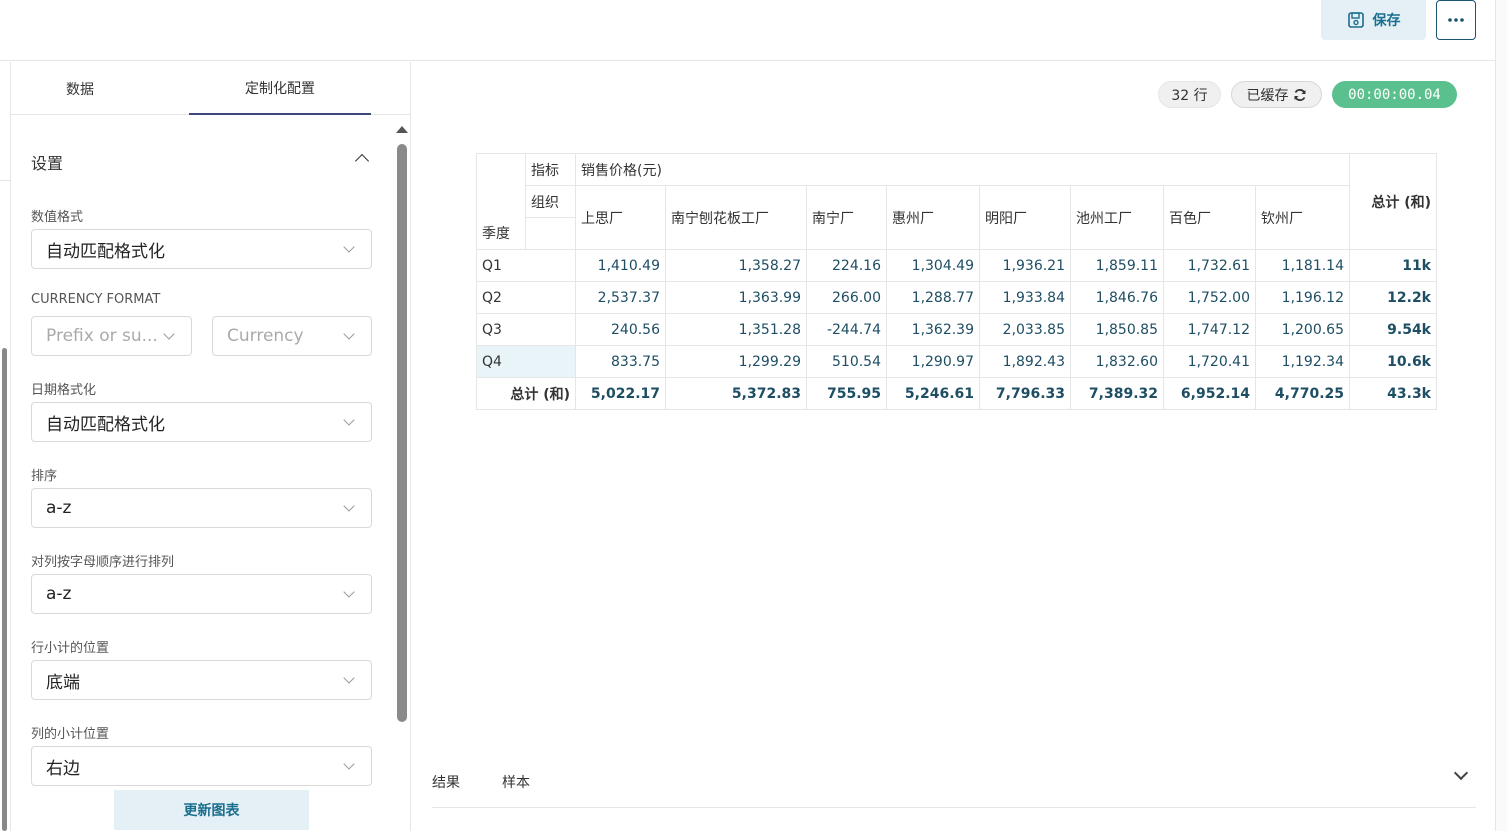 This screenshot has width=1507, height=831. What do you see at coordinates (4, 589) in the screenshot?
I see `left-scrollbar` at bounding box center [4, 589].